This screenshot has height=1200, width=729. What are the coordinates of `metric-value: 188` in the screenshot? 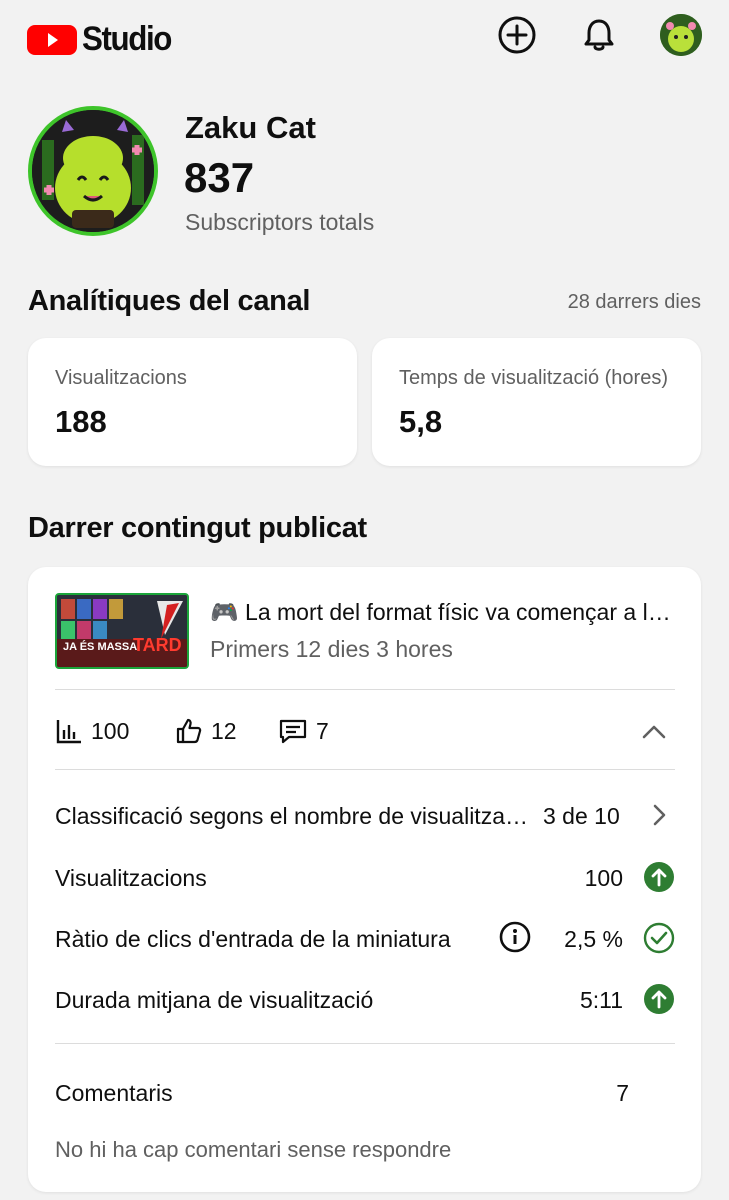 It's located at (81, 421).